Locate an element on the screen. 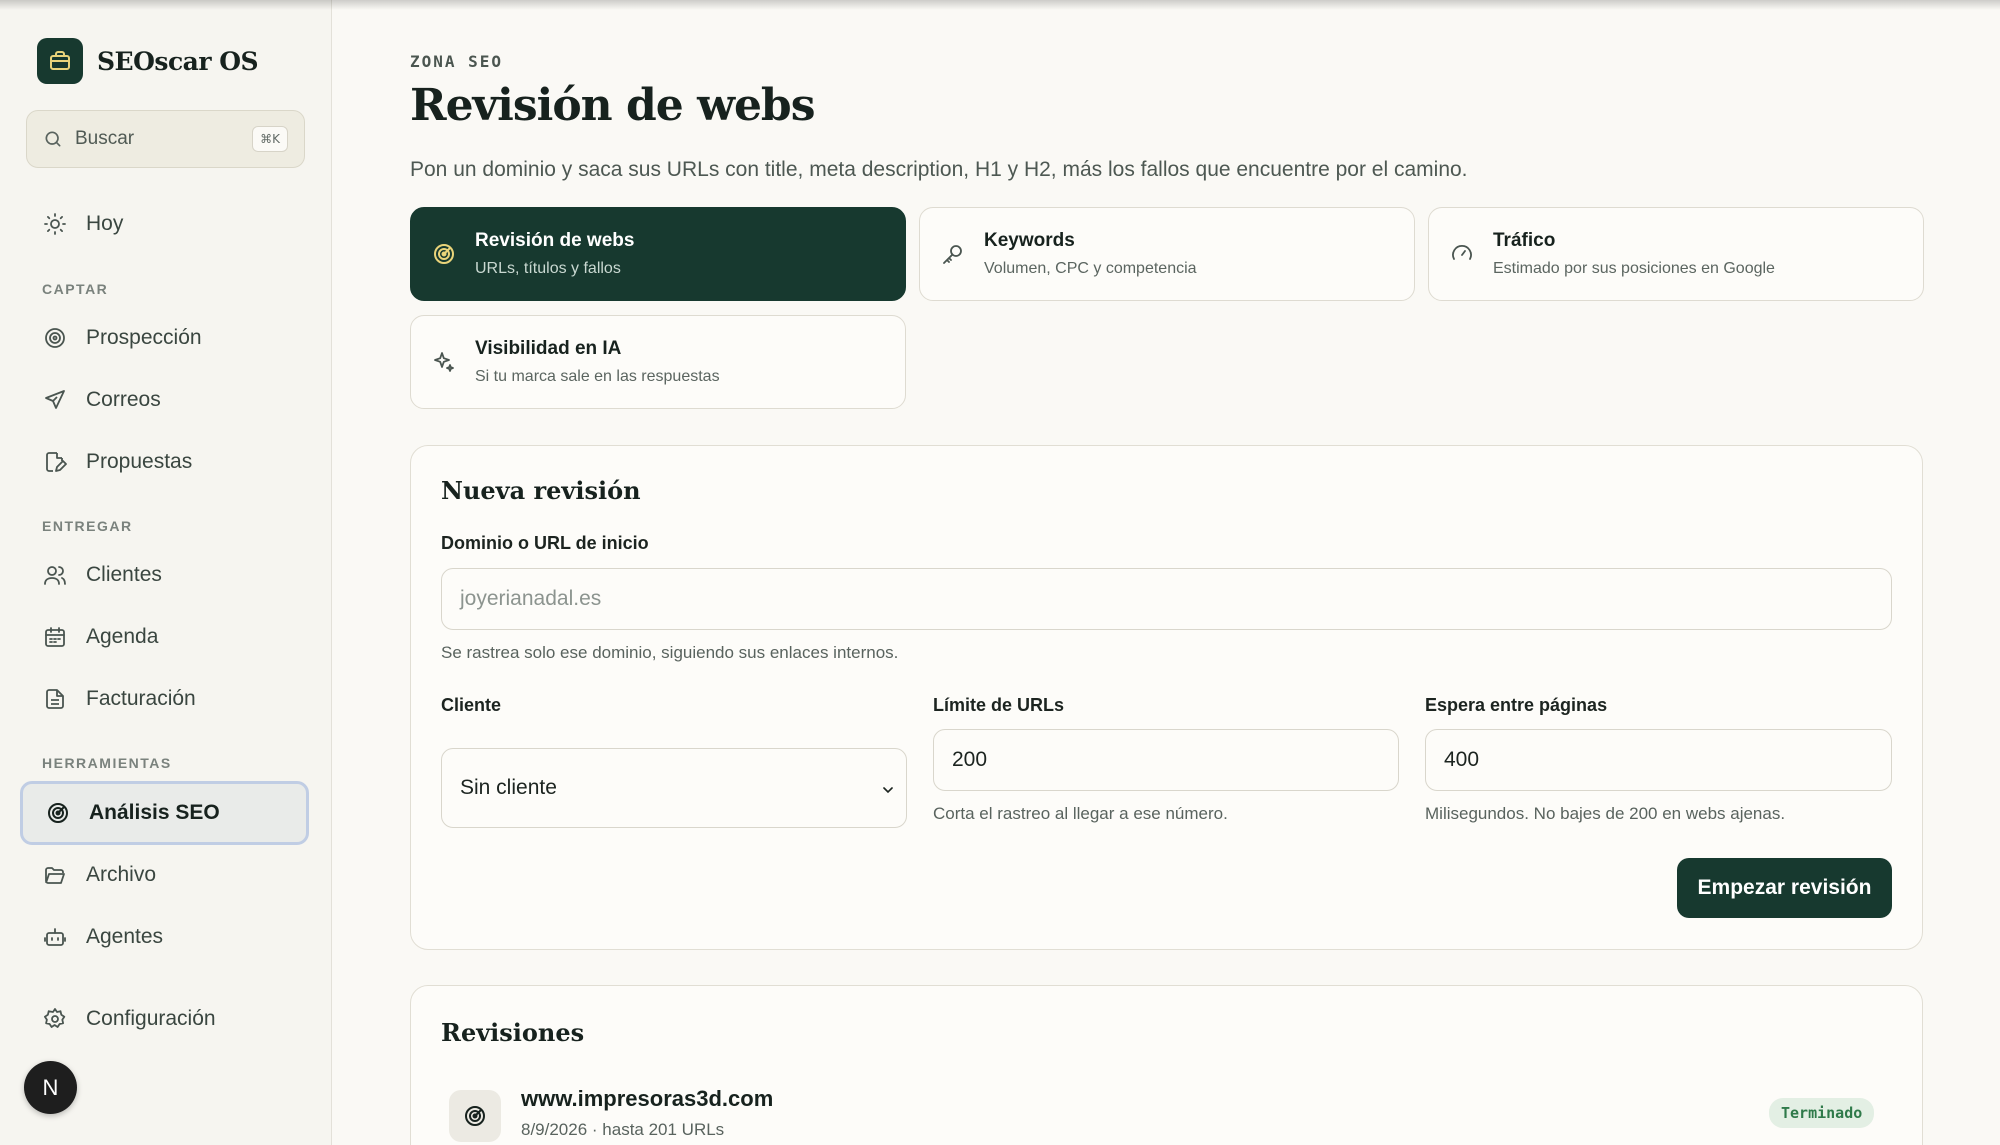 This screenshot has width=2000, height=1145. section-label-herramientas: HERRAMIENTAS is located at coordinates (107, 763).